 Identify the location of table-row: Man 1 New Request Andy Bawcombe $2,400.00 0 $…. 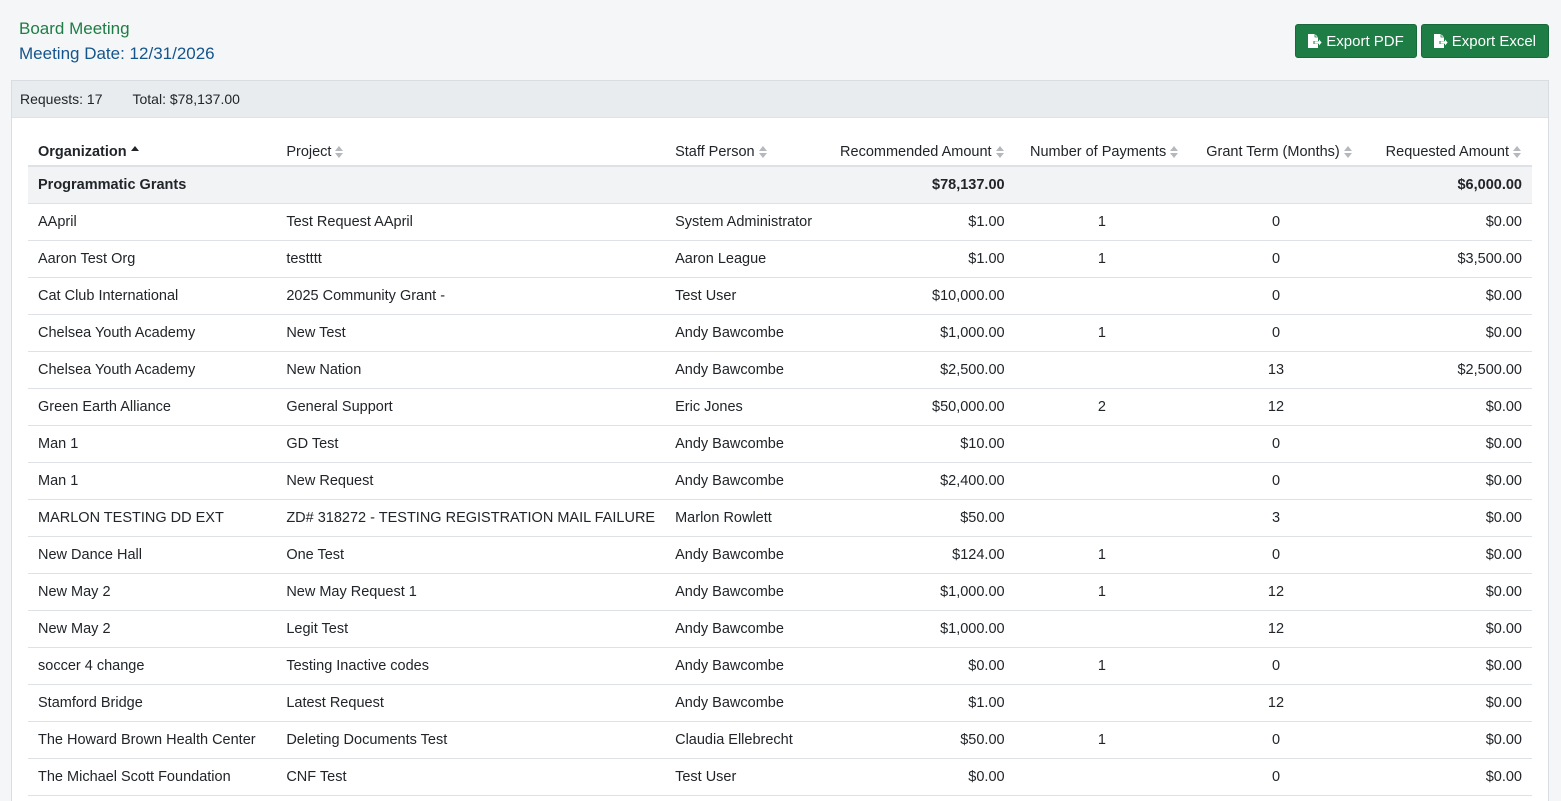
(780, 481).